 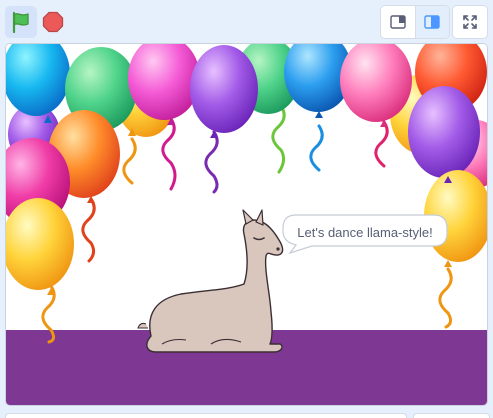 I want to click on small-stage-icon, so click(x=398, y=22).